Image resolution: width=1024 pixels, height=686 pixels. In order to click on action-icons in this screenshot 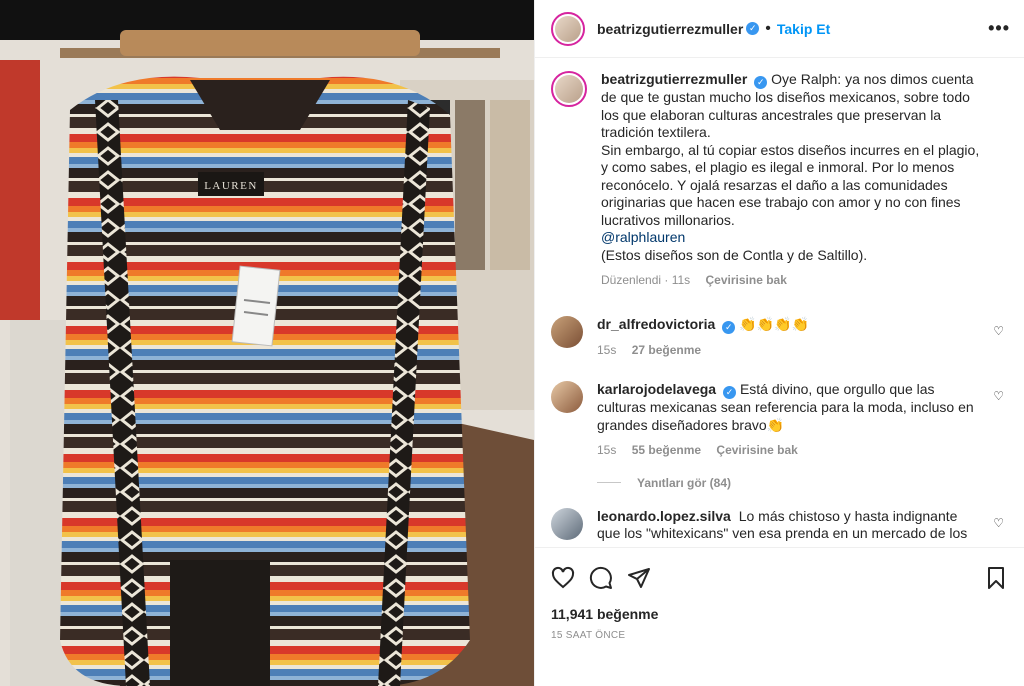, I will do `click(779, 580)`.